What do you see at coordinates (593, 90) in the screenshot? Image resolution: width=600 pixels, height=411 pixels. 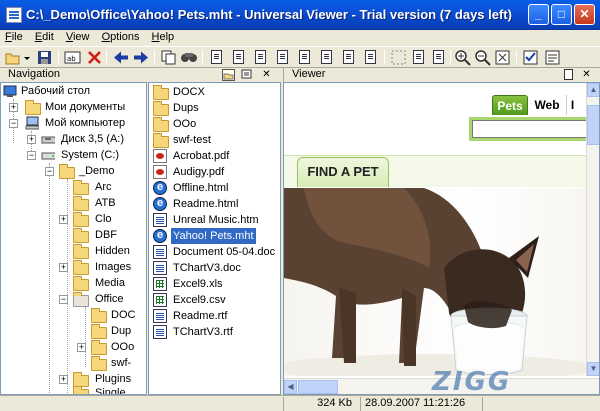 I see `scroll-up-icon: ▲` at bounding box center [593, 90].